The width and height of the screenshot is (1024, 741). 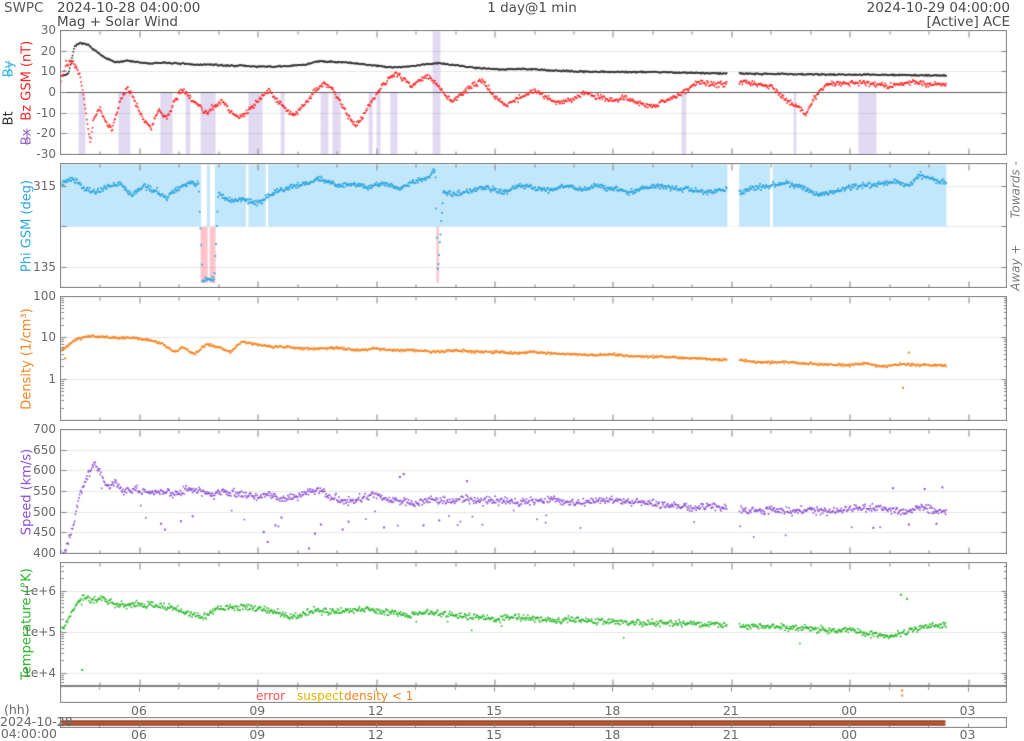 I want to click on speed-ytick-label: 700, so click(x=44, y=429).